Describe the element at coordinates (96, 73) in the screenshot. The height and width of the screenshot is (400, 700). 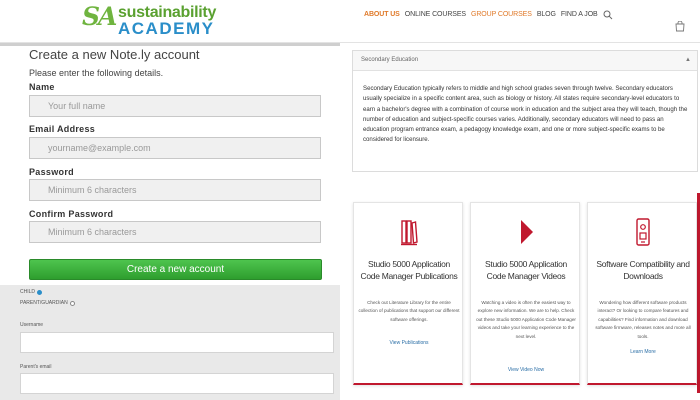
I see `form-subtitle: Please enter the following details.` at that location.